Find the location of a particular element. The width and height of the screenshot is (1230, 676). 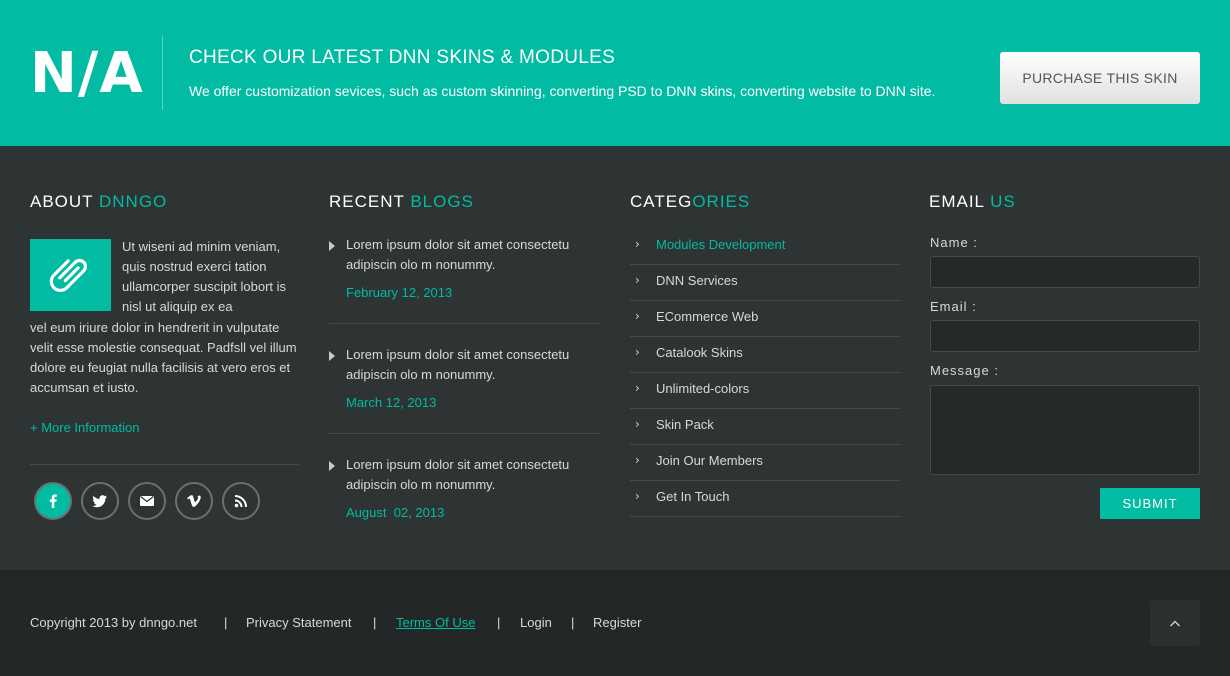

paperclip-icon is located at coordinates (68, 275).